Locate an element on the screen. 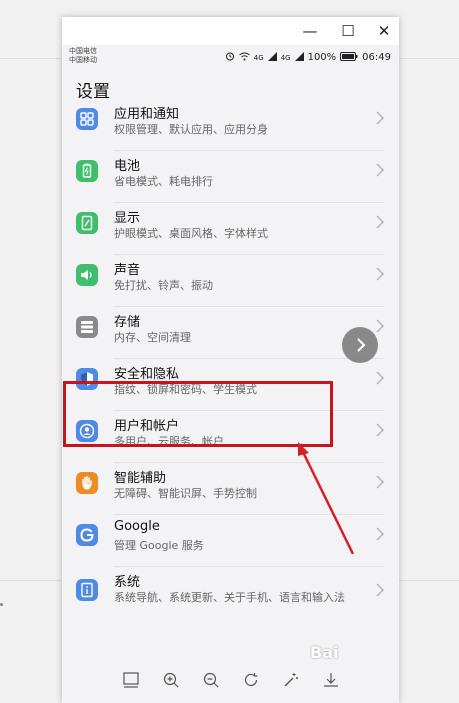  floating-nav-button is located at coordinates (360, 345).